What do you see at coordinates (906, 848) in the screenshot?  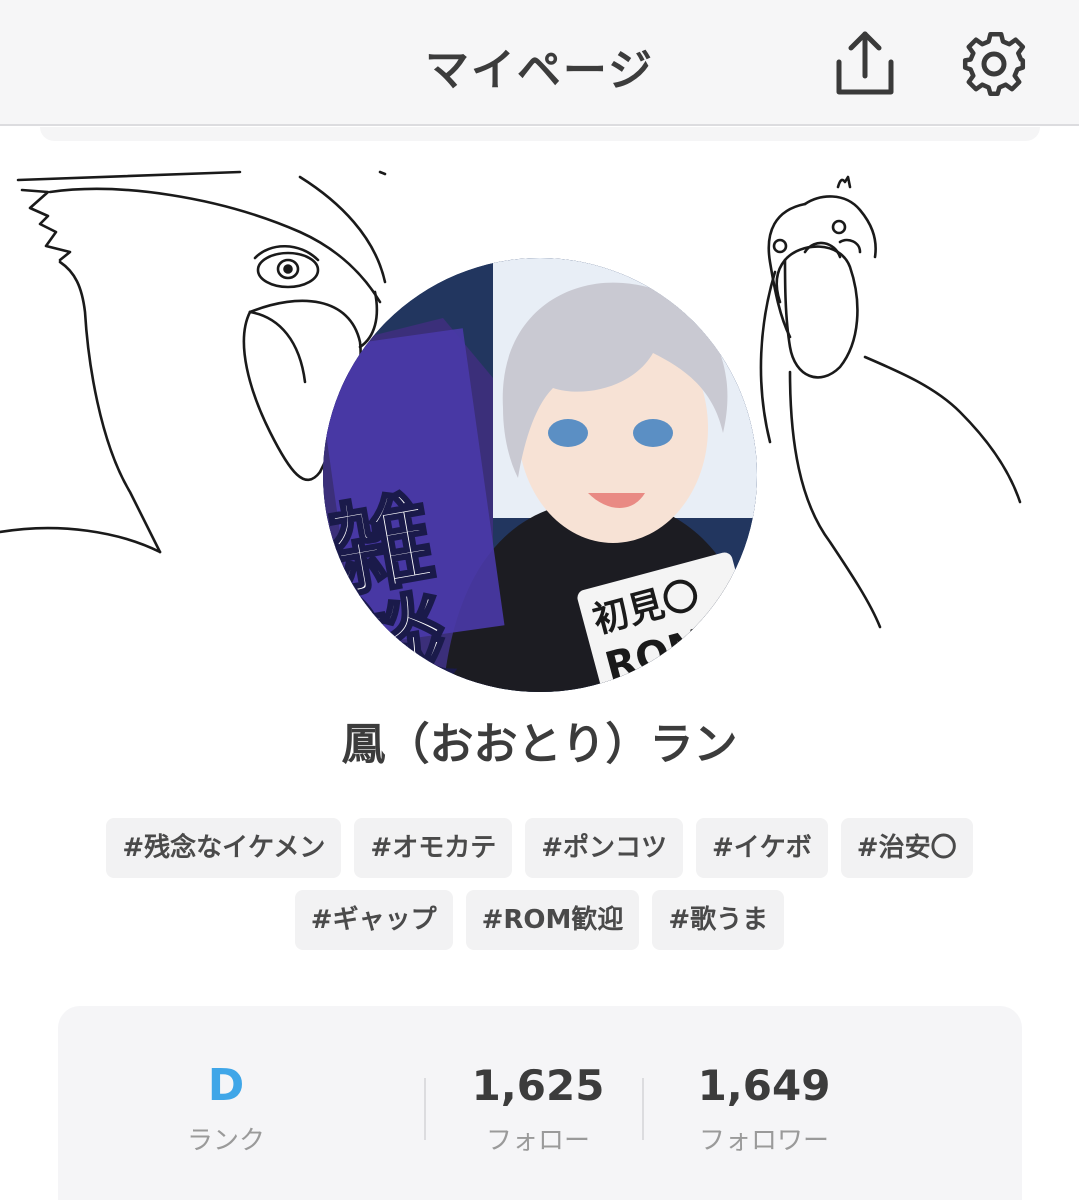 I see `tag-chip: #治安〇` at bounding box center [906, 848].